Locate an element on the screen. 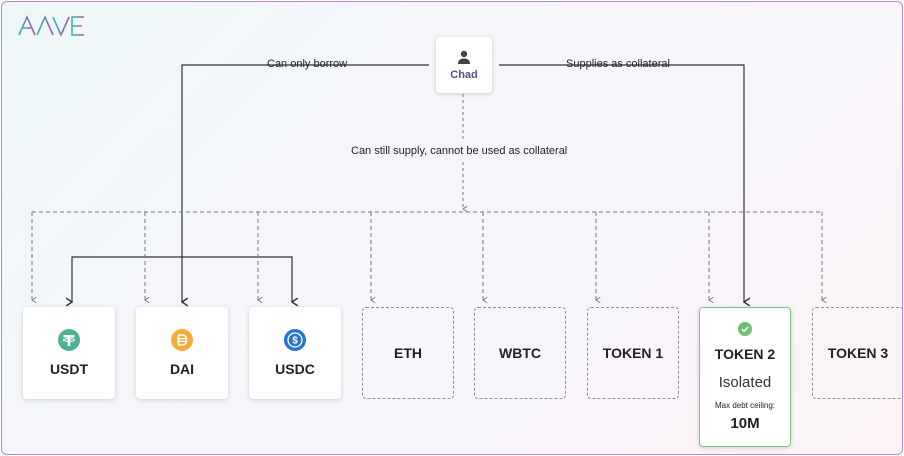  token-name: WBTC is located at coordinates (520, 353).